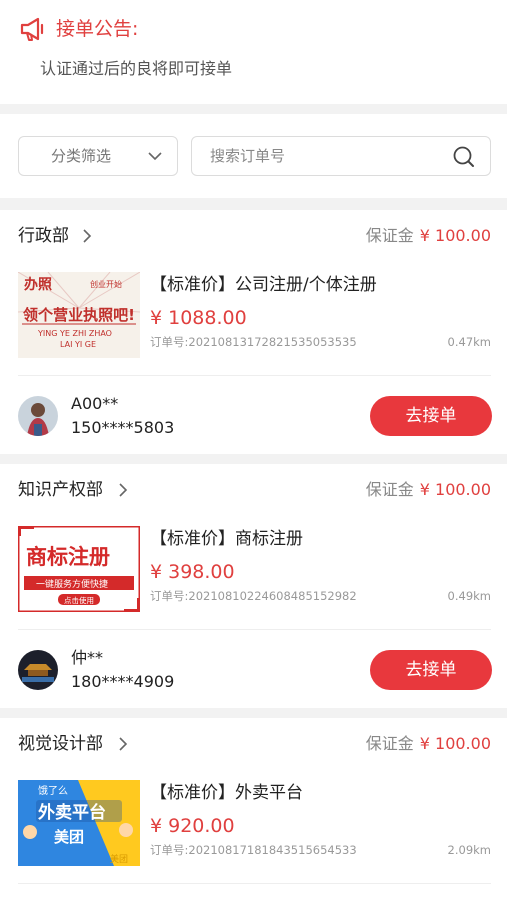 This screenshot has height=900, width=507. I want to click on order-thumbnail: 商标注册 一键服务方便快捷 点击使用, so click(79, 569).